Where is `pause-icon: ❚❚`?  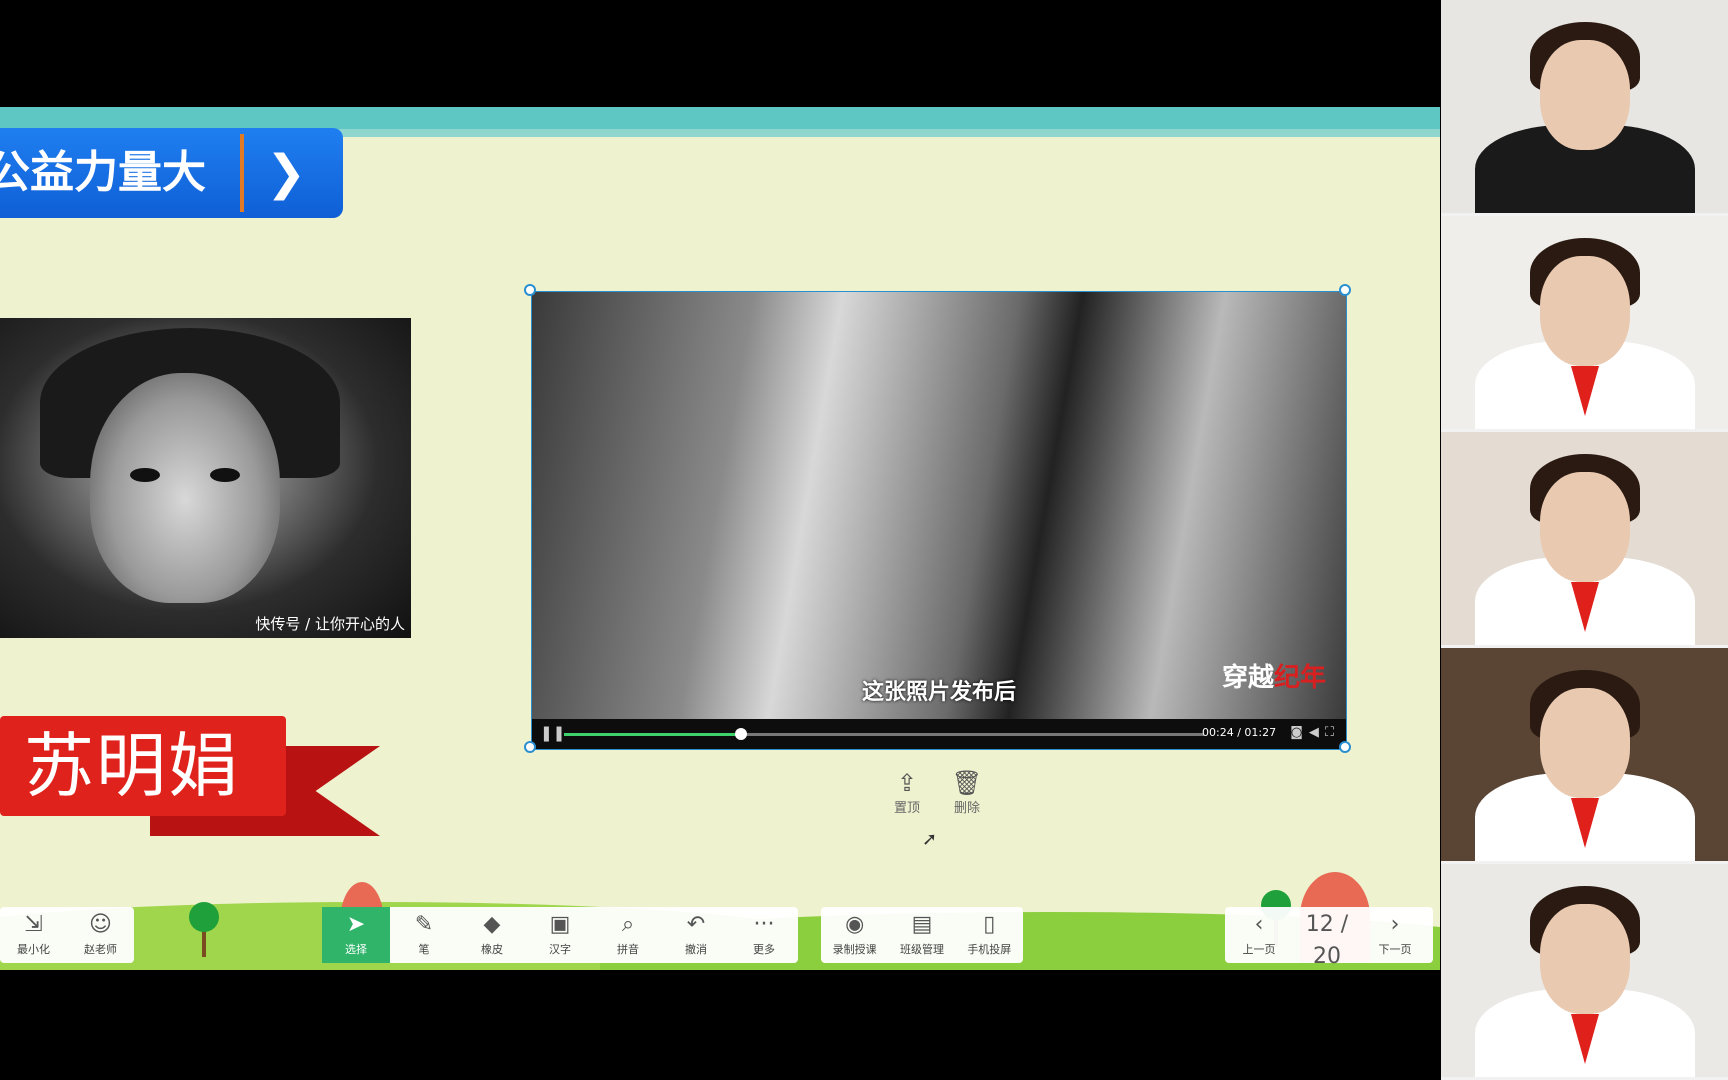 pause-icon: ❚❚ is located at coordinates (552, 733).